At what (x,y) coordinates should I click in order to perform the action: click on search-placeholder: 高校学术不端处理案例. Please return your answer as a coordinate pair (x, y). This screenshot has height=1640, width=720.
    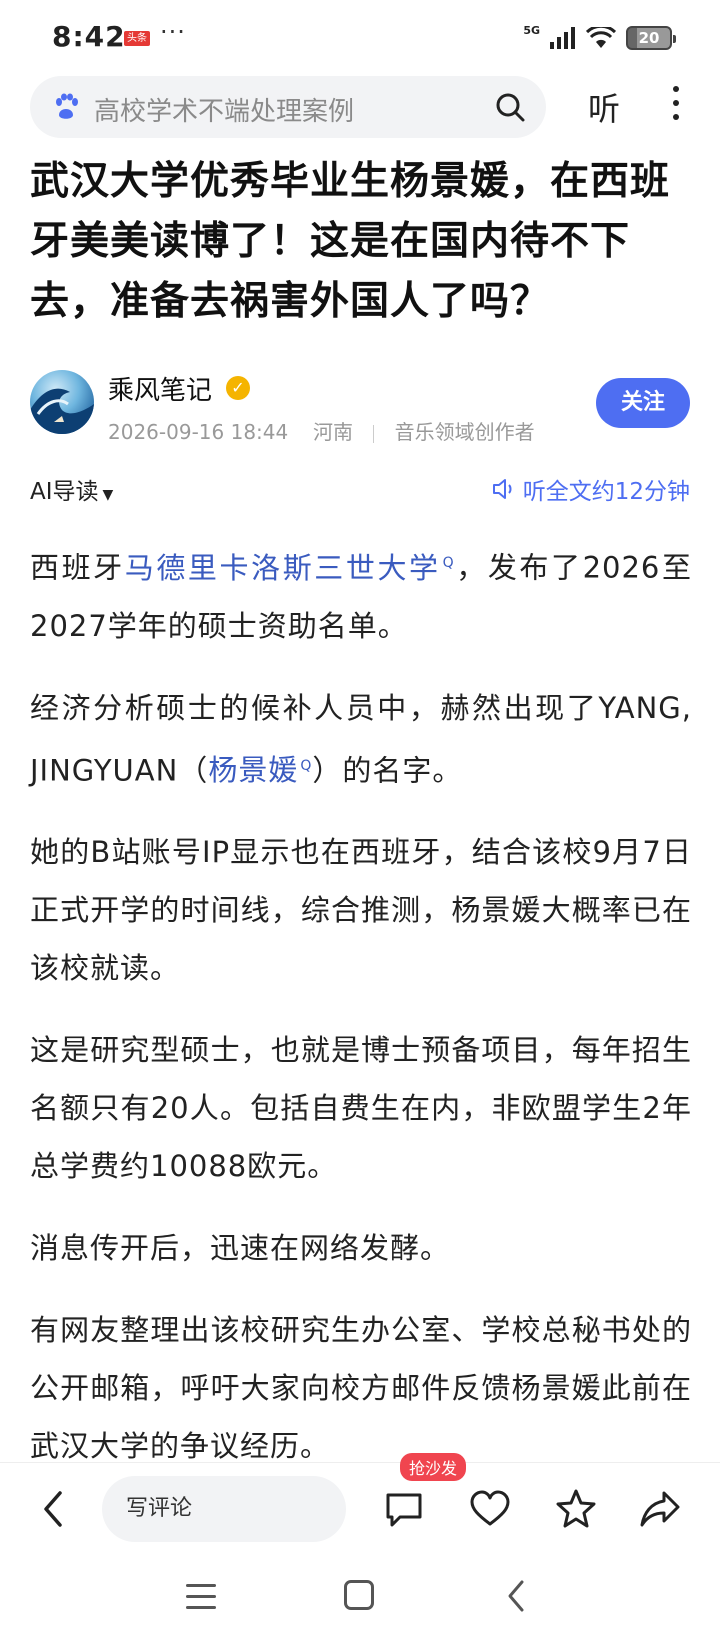
    Looking at the image, I should click on (224, 112).